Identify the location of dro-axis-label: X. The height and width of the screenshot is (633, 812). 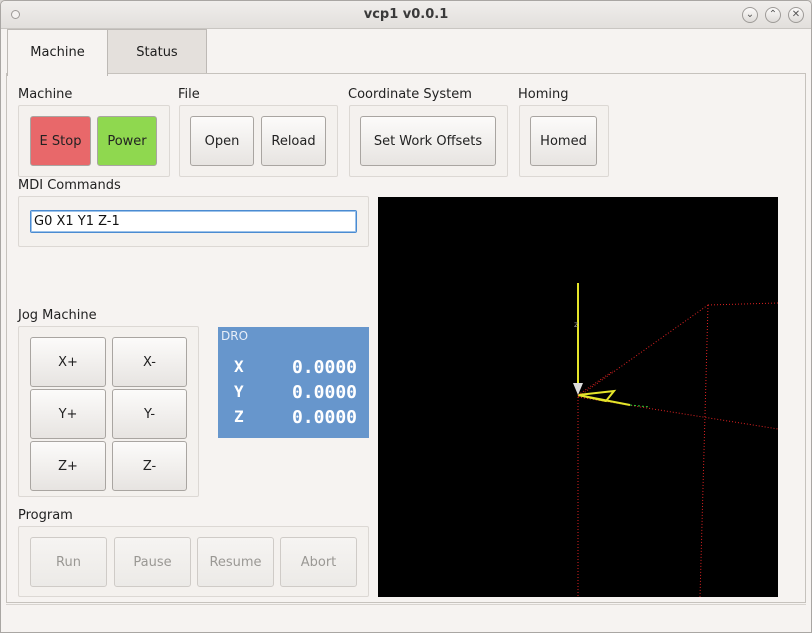
(239, 366).